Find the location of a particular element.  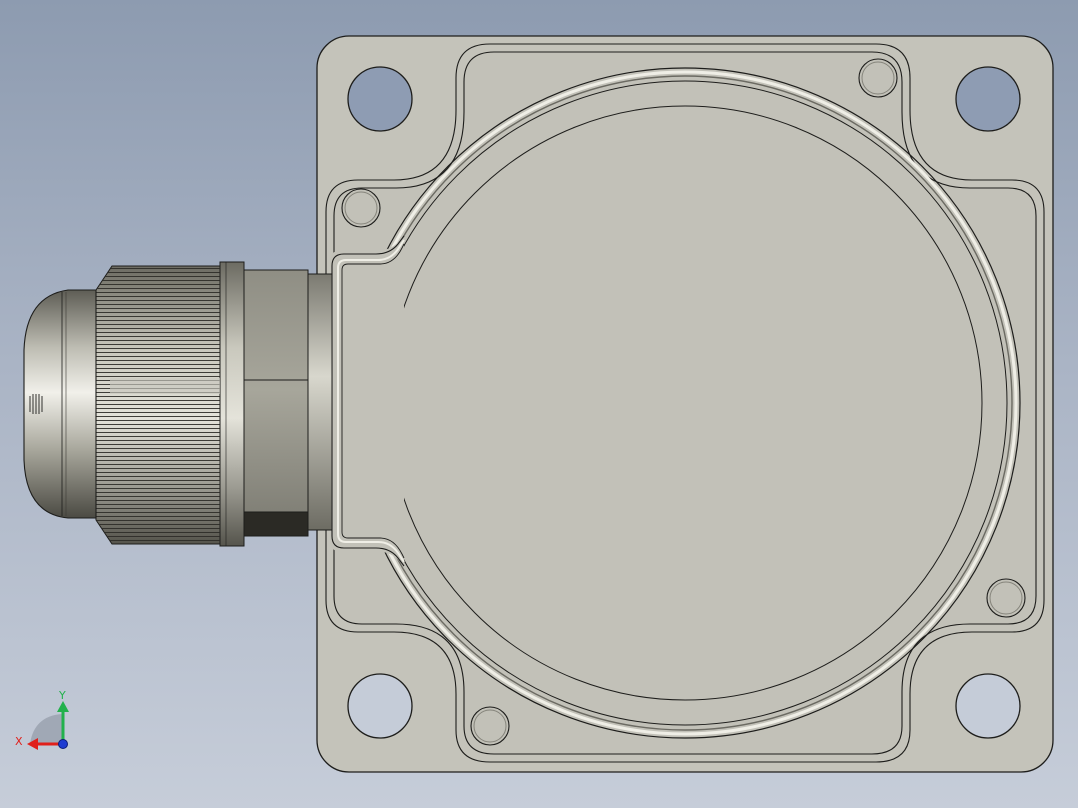

mounting-hole-bottom-left is located at coordinates (380, 706).